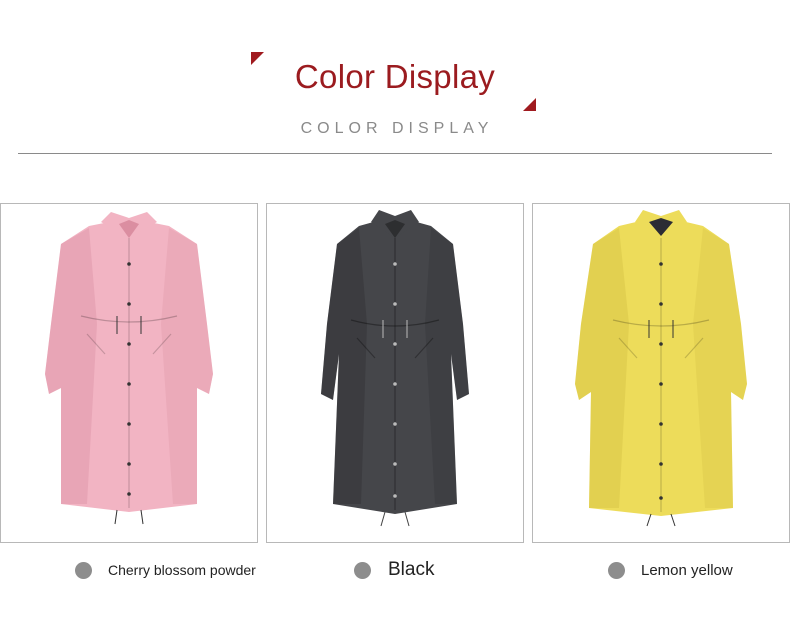  What do you see at coordinates (395, 153) in the screenshot?
I see `divider-line` at bounding box center [395, 153].